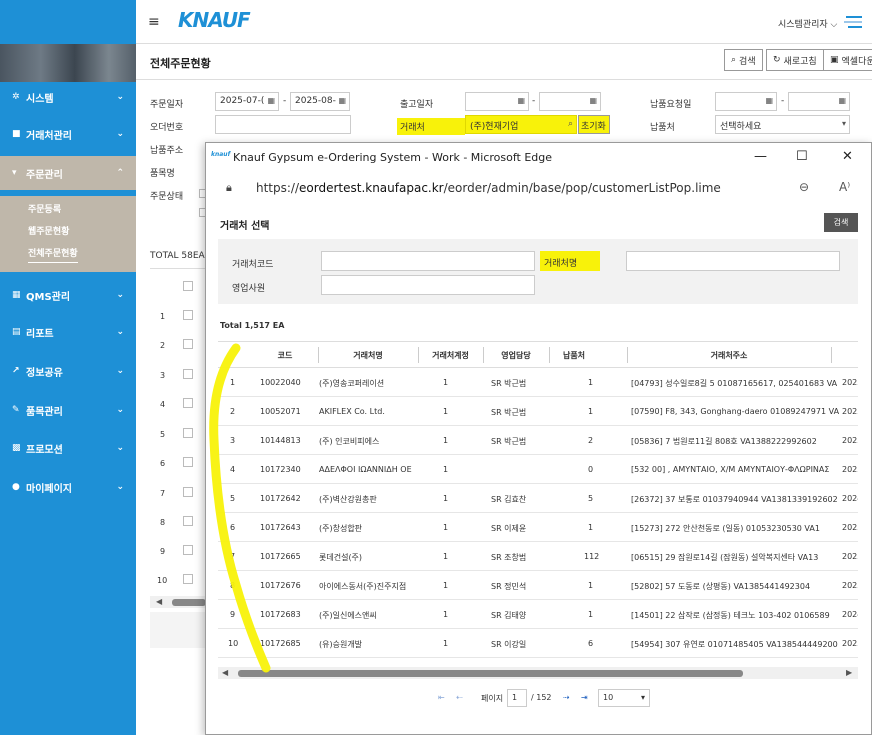 This screenshot has width=872, height=735. I want to click on sidebar-subitem-all-orders: 전체주문현황, so click(53, 254).